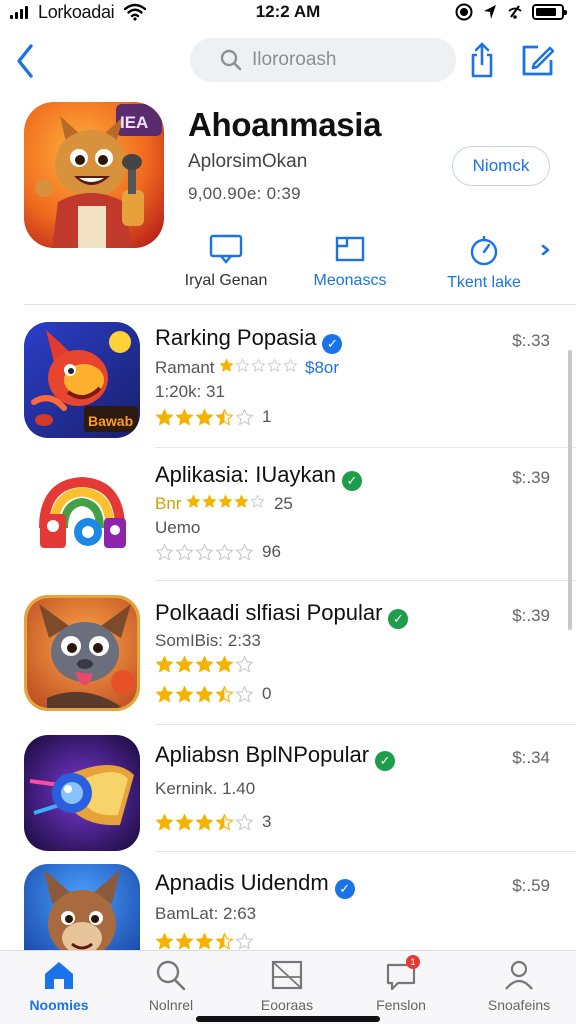 The height and width of the screenshot is (1024, 576). What do you see at coordinates (546, 250) in the screenshot?
I see `chevron-right-icon` at bounding box center [546, 250].